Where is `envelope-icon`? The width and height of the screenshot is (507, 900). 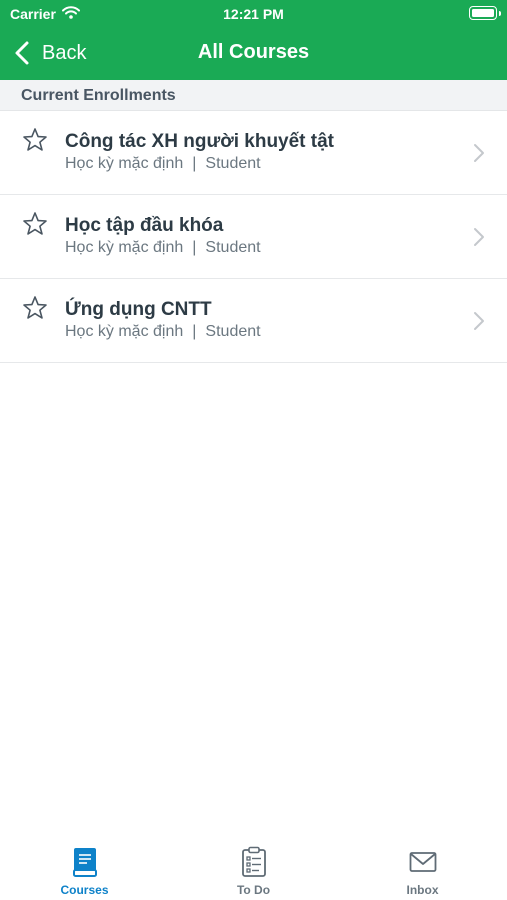 envelope-icon is located at coordinates (423, 862).